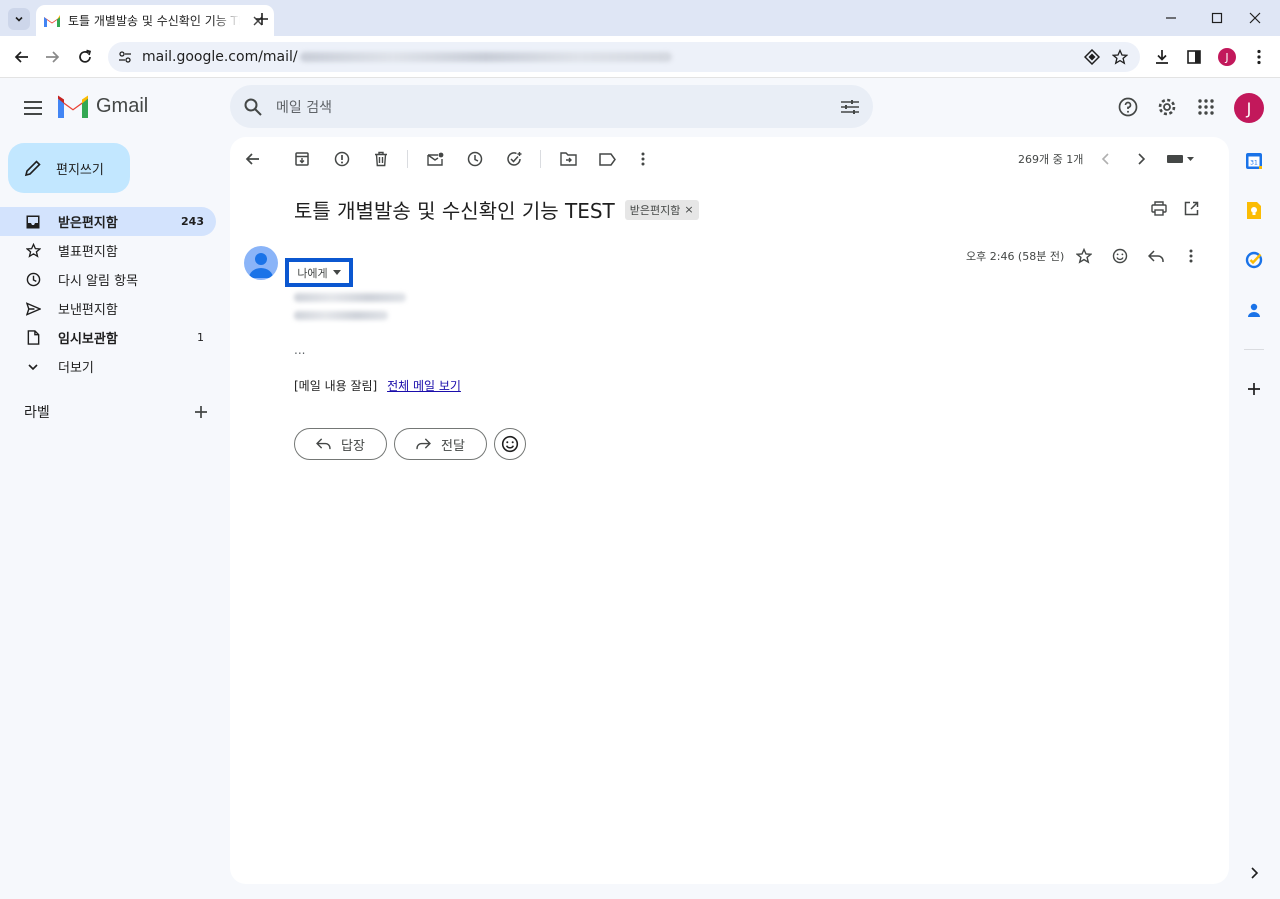 The height and width of the screenshot is (899, 1280). I want to click on sidebar-item-sent: 보낸편지함, so click(108, 308).